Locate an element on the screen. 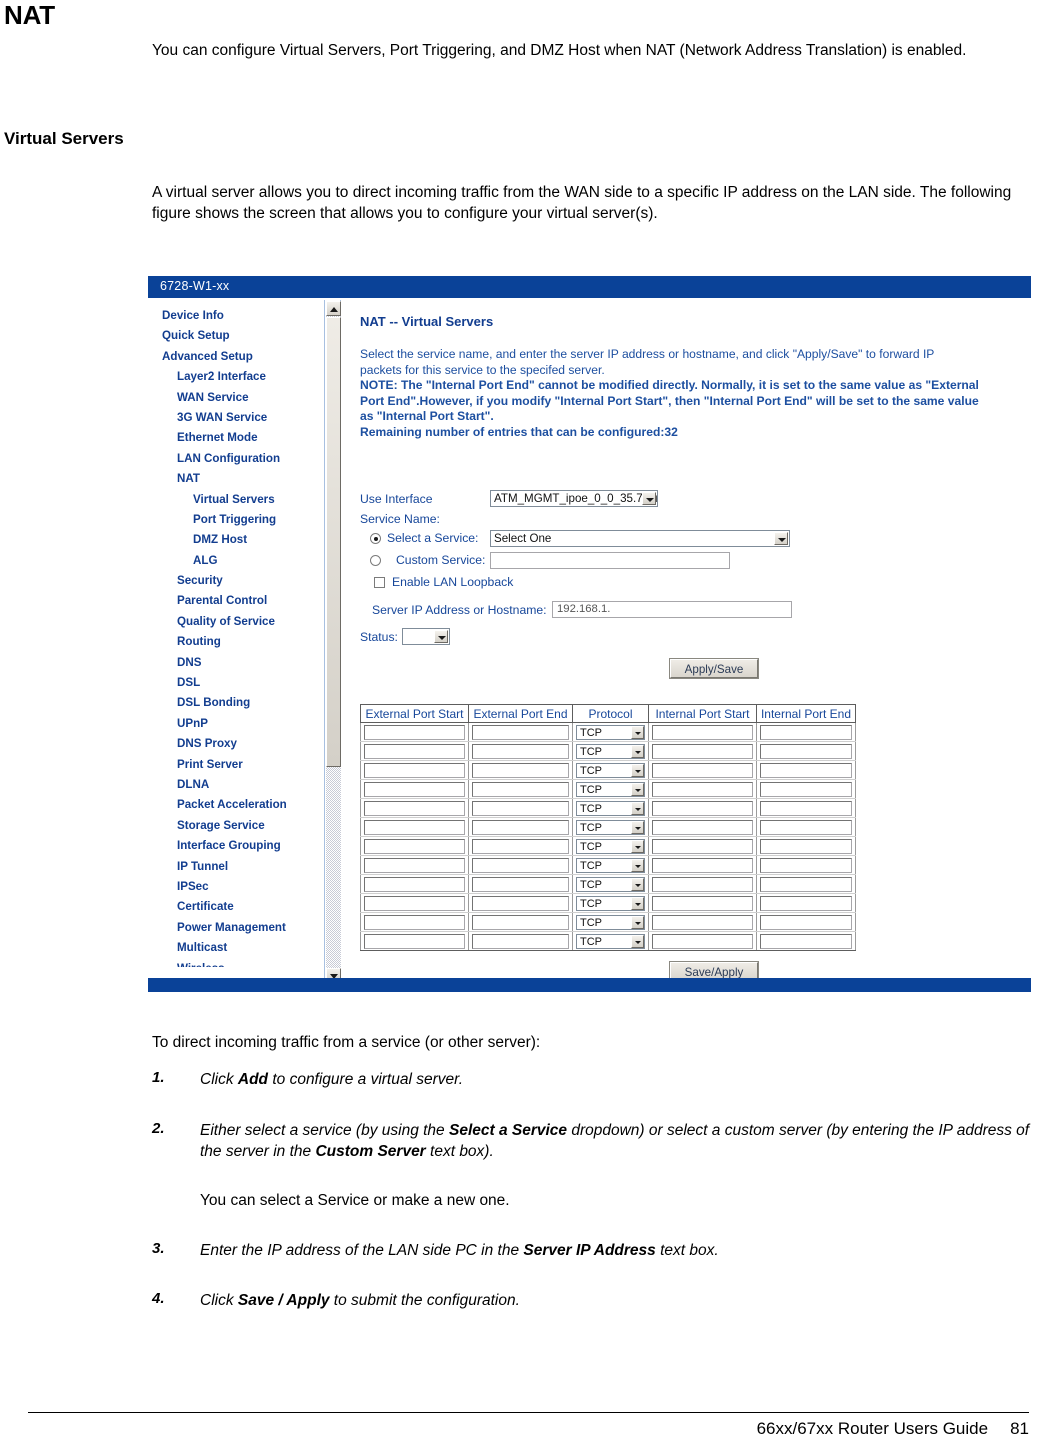 Image resolution: width=1057 pixels, height=1451 pixels. status-dropdown is located at coordinates (426, 636).